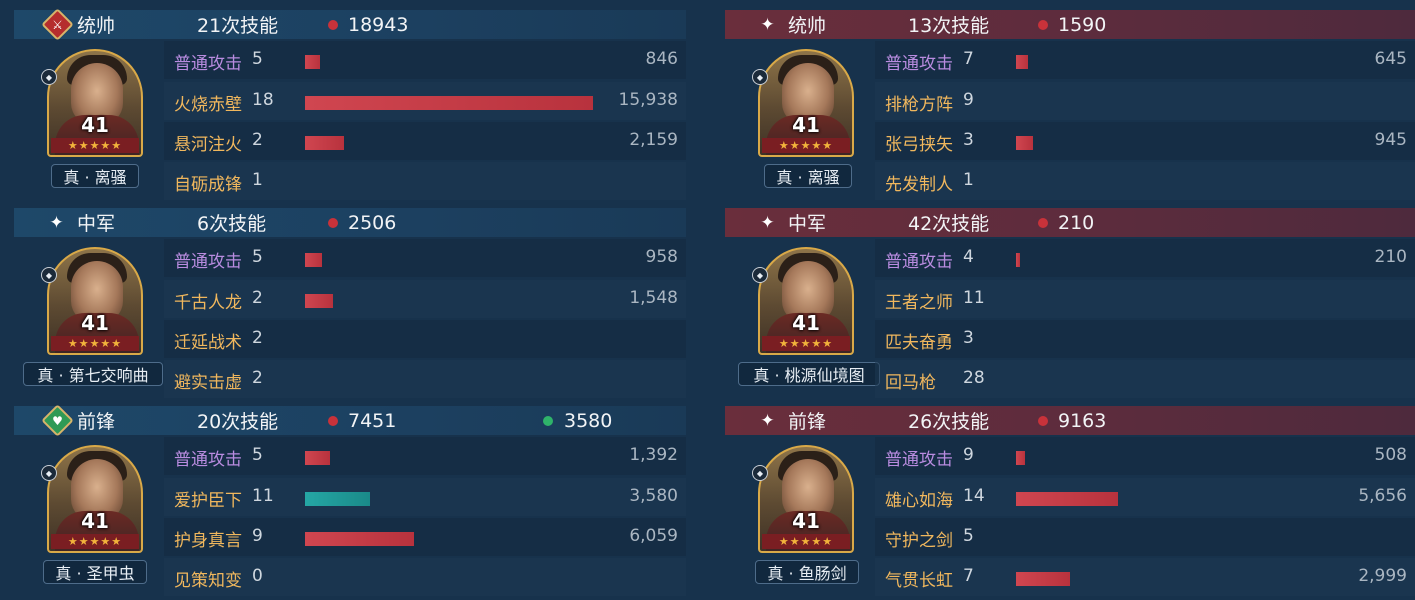  What do you see at coordinates (425, 141) in the screenshot?
I see `skill-row: 悬河注火 2 2,159` at bounding box center [425, 141].